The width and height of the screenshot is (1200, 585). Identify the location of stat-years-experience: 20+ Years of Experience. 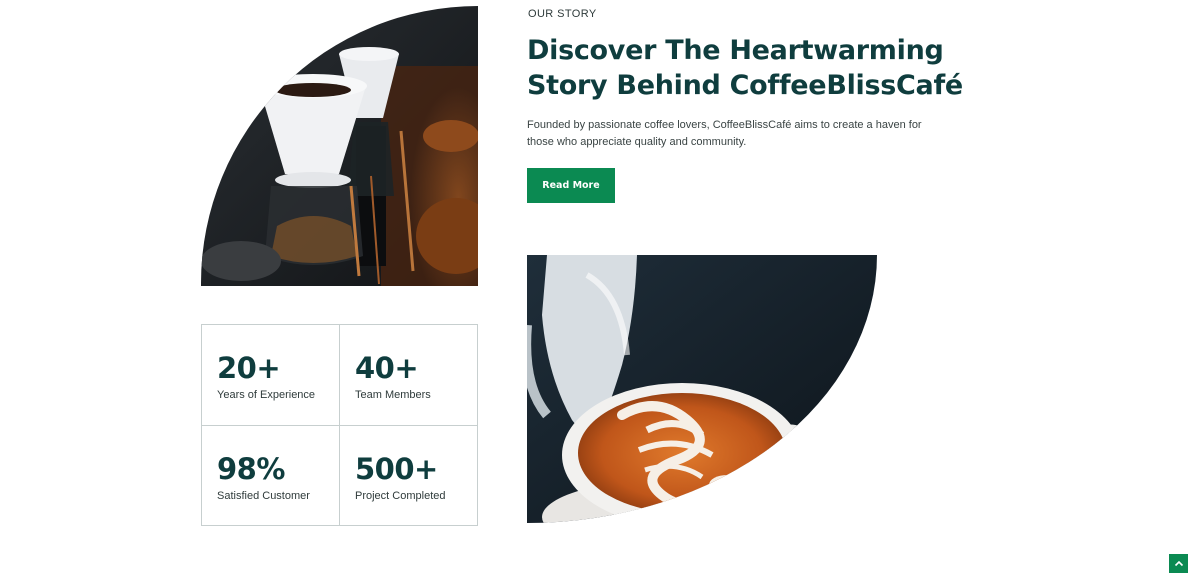
(271, 375).